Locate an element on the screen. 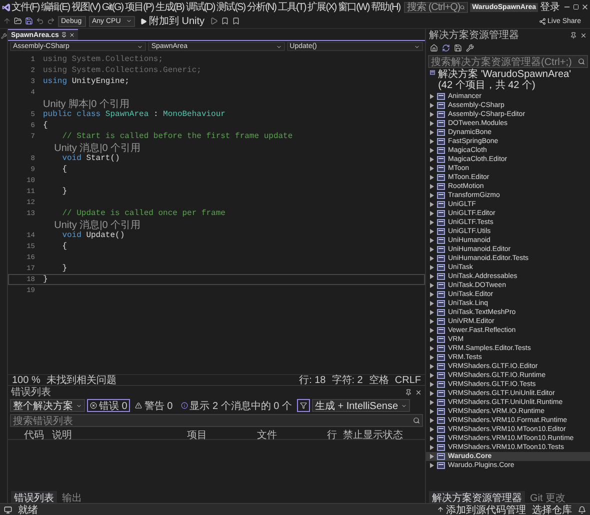 Image resolution: width=590 pixels, height=515 pixels. menu-item: 项目(P) is located at coordinates (139, 7).